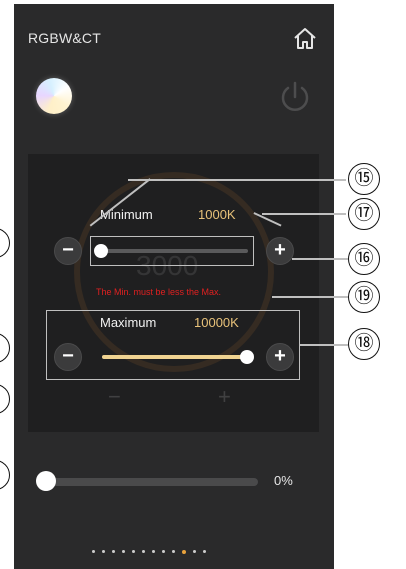 The image size is (406, 569). Describe the element at coordinates (364, 259) in the screenshot. I see `callout-16: ⑯` at that location.